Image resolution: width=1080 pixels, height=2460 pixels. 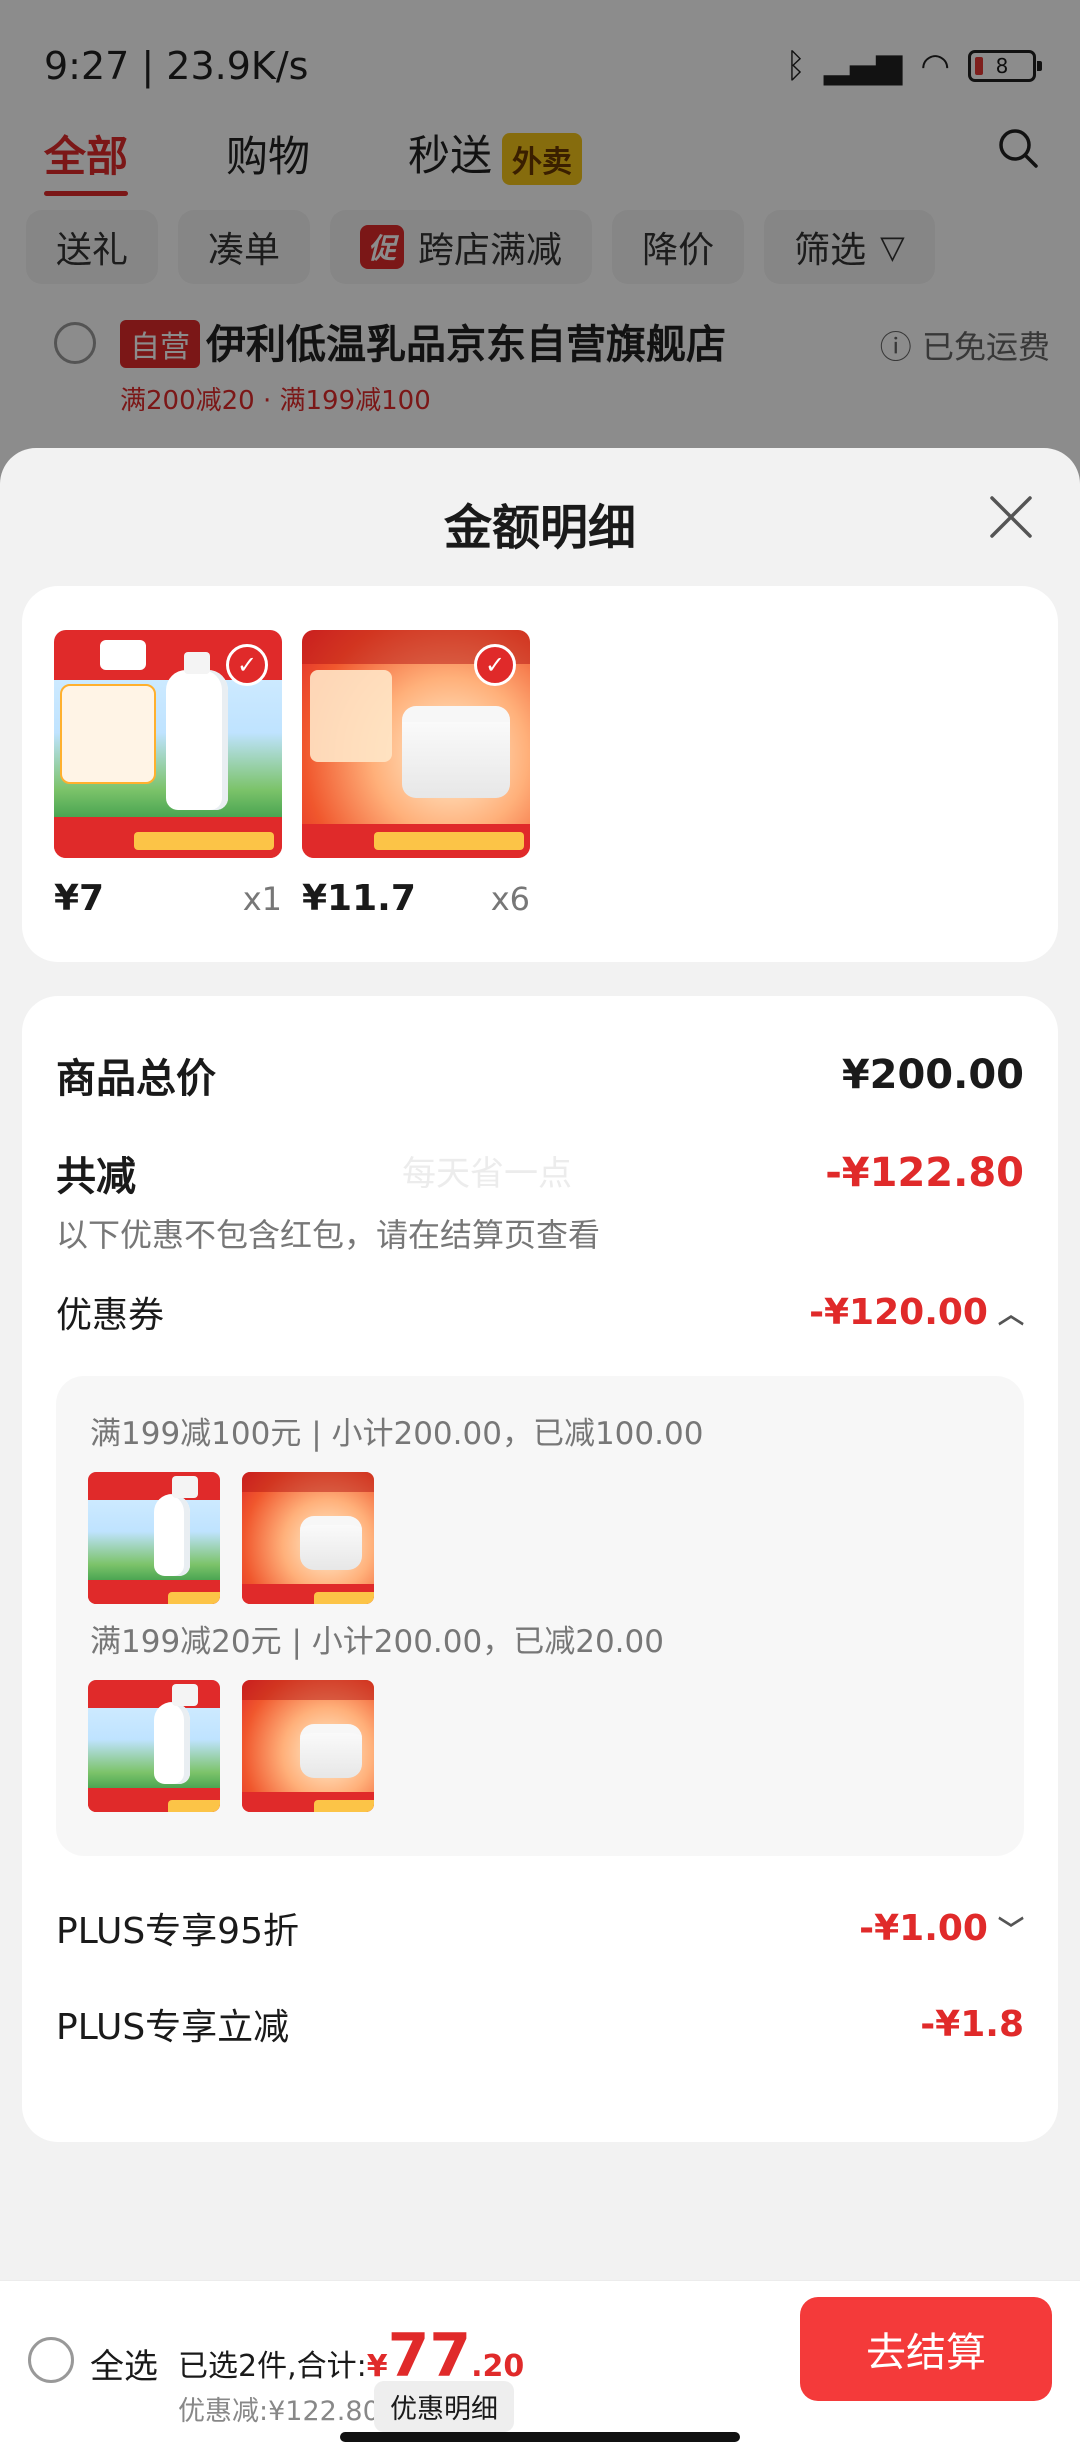 What do you see at coordinates (498, 2366) in the screenshot?
I see `total-decimal: .20` at bounding box center [498, 2366].